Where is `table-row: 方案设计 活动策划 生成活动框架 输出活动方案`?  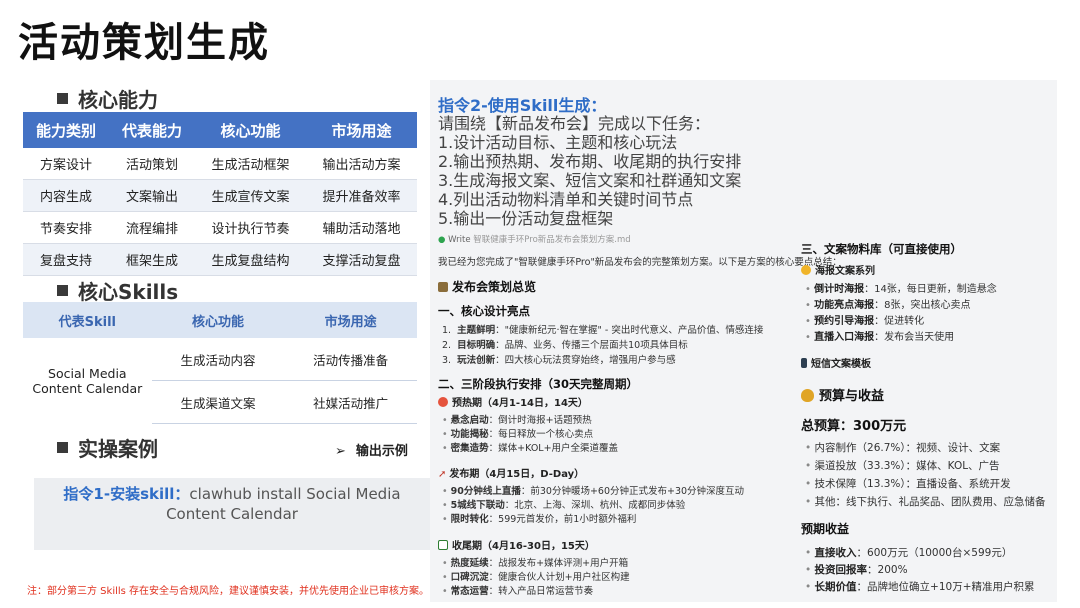
table-row: 方案设计 活动策划 生成活动框架 输出活动方案 is located at coordinates (220, 164).